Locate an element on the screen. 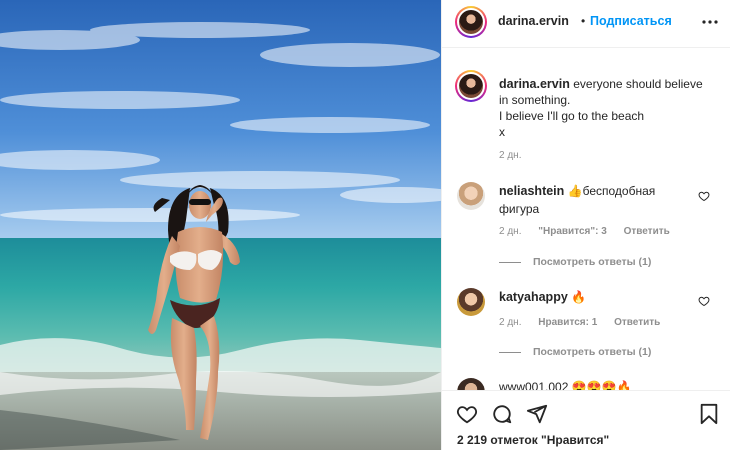 The width and height of the screenshot is (730, 450). post-header: darina.ervin • Подписаться is located at coordinates (586, 24).